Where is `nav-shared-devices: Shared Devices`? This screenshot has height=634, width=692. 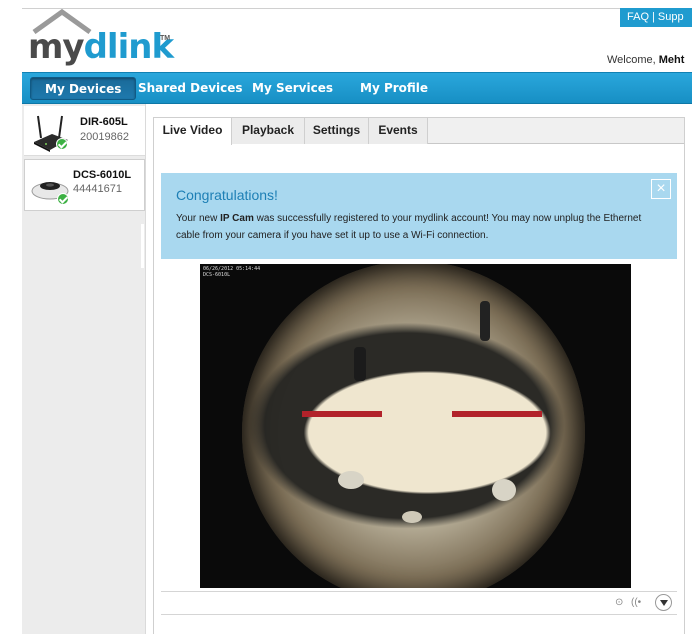
nav-shared-devices: Shared Devices is located at coordinates (190, 88).